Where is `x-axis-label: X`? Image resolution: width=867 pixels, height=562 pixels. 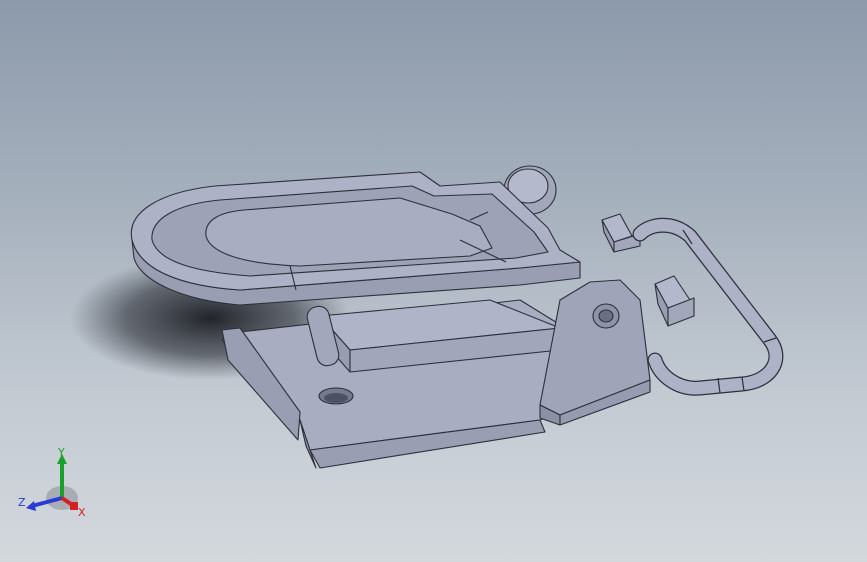
x-axis-label: X is located at coordinates (82, 512).